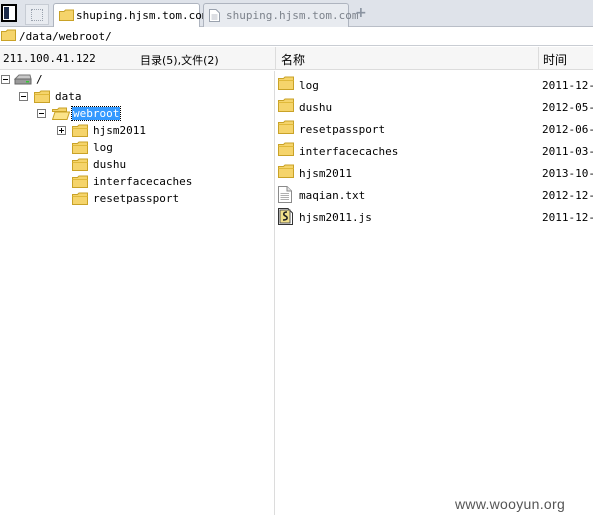  I want to click on tab-inactive: shuping.hjsm.tom.com, so click(280, 15).